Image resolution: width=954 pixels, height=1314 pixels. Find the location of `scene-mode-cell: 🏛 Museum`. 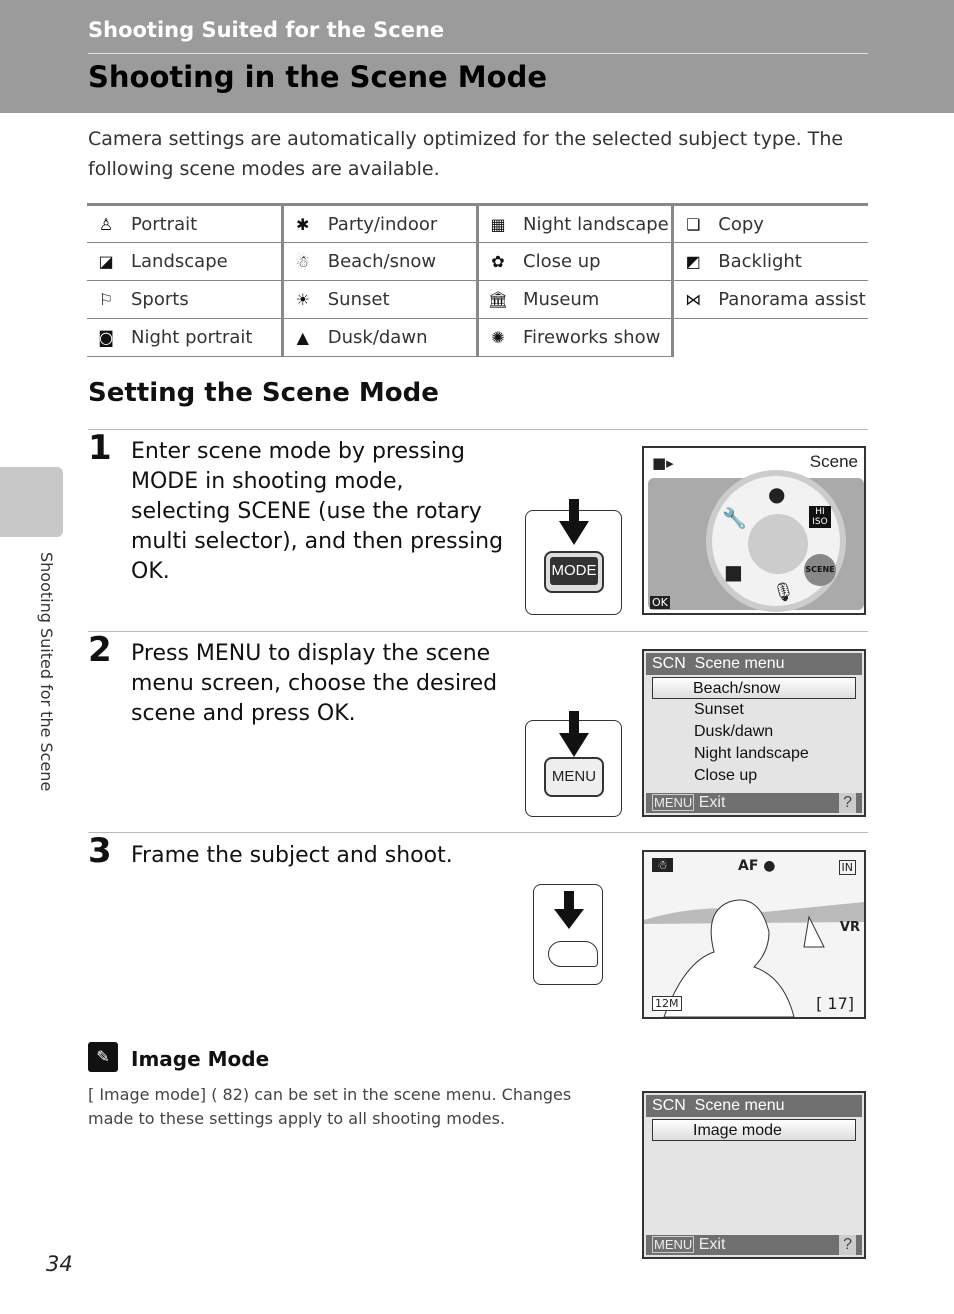

scene-mode-cell: 🏛 Museum is located at coordinates (574, 299).